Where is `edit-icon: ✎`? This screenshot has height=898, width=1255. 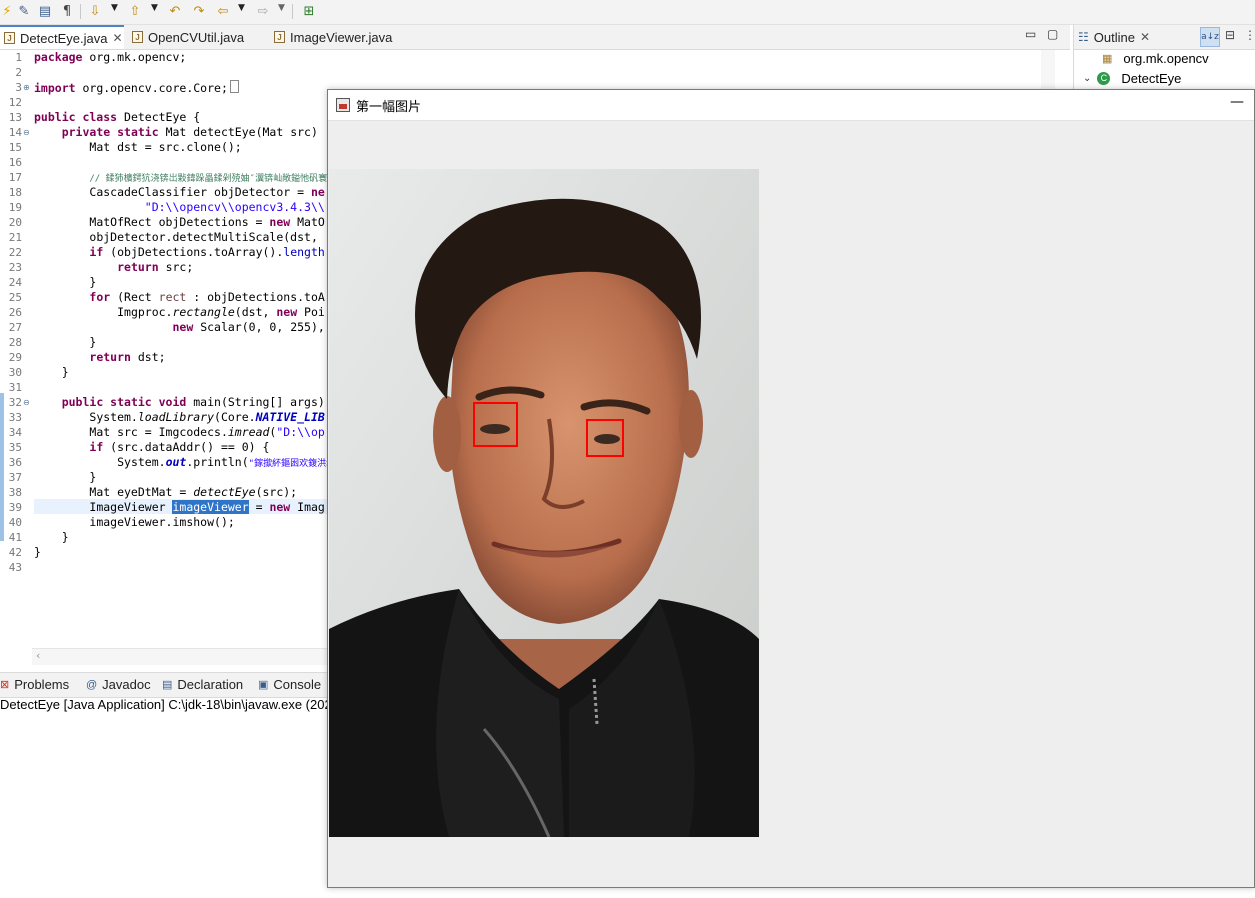 edit-icon: ✎ is located at coordinates (24, 11).